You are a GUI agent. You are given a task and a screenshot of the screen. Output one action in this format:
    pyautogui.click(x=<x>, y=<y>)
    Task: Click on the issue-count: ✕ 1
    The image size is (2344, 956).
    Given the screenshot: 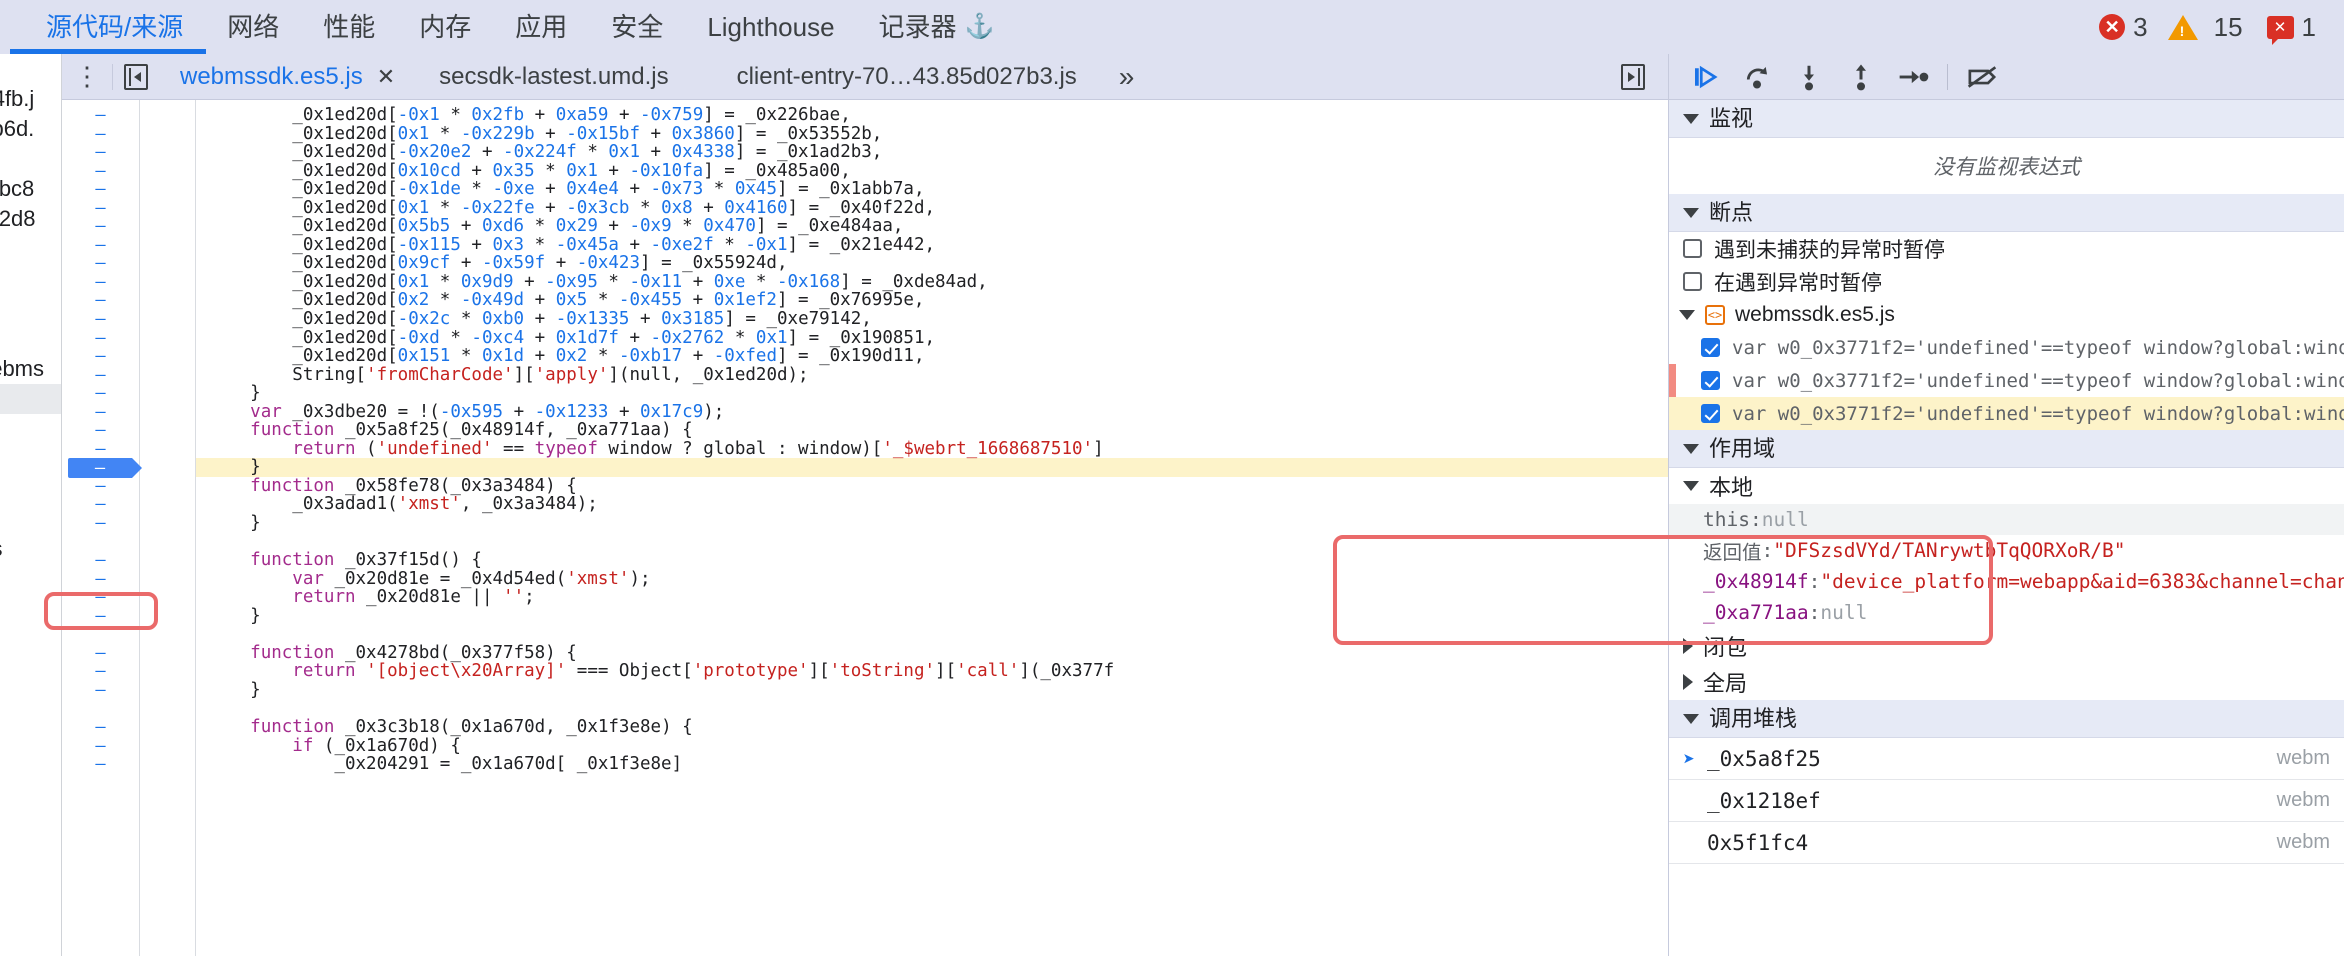 What is the action you would take?
    pyautogui.click(x=2291, y=28)
    